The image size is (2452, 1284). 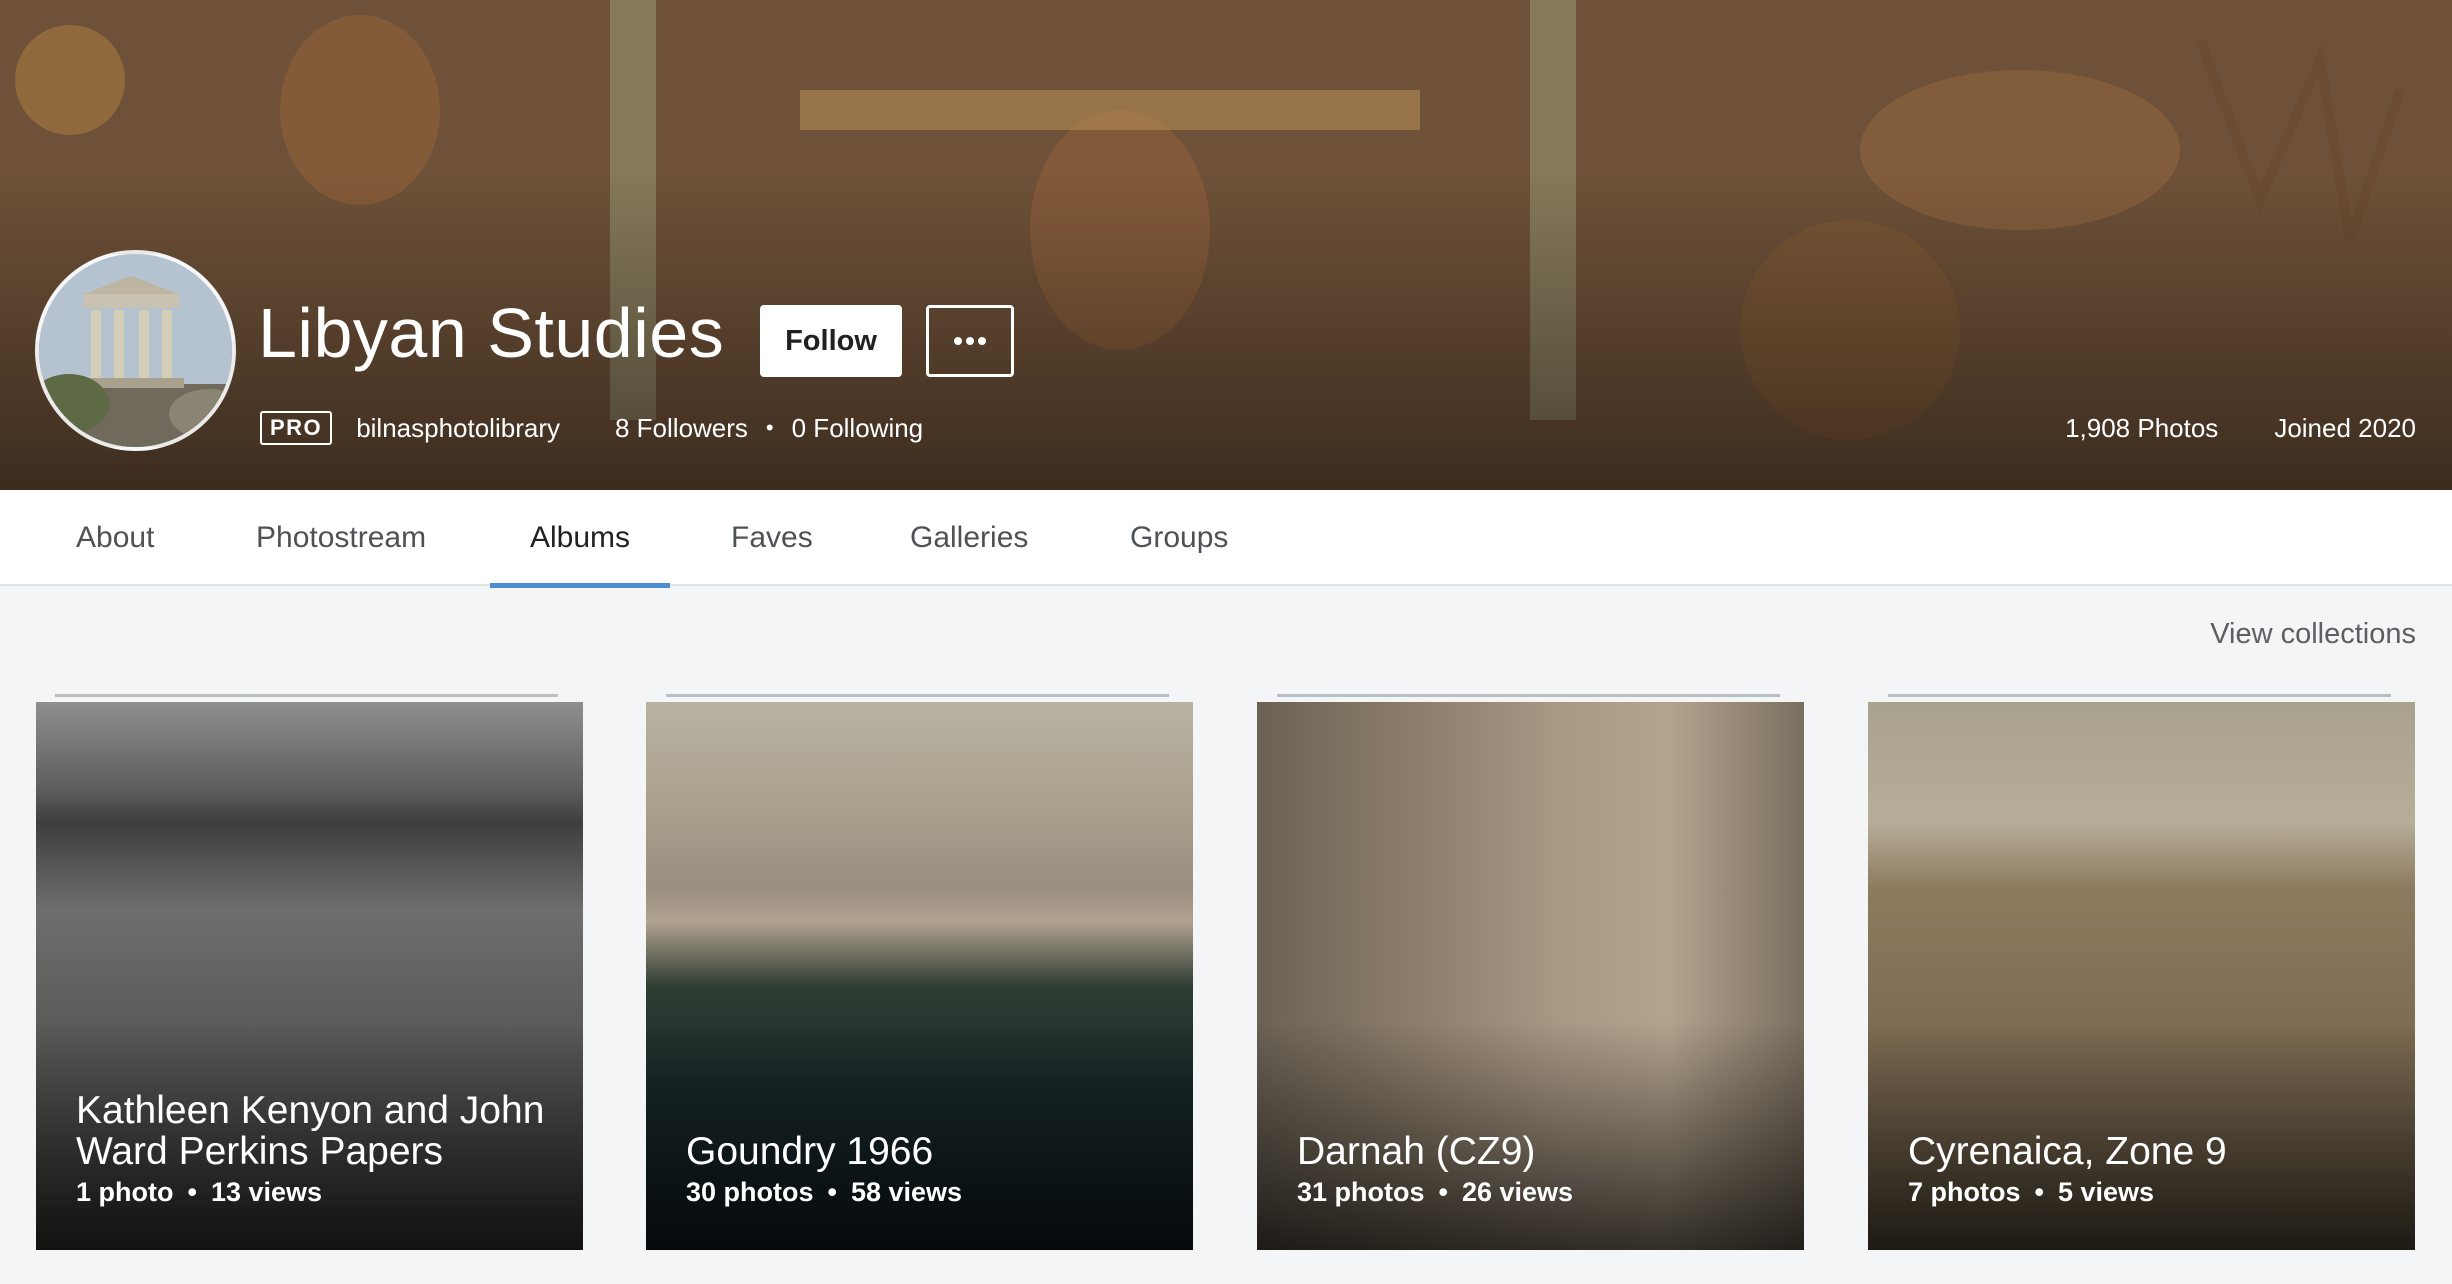 I want to click on album-view-count: 5 views, so click(x=2106, y=1192).